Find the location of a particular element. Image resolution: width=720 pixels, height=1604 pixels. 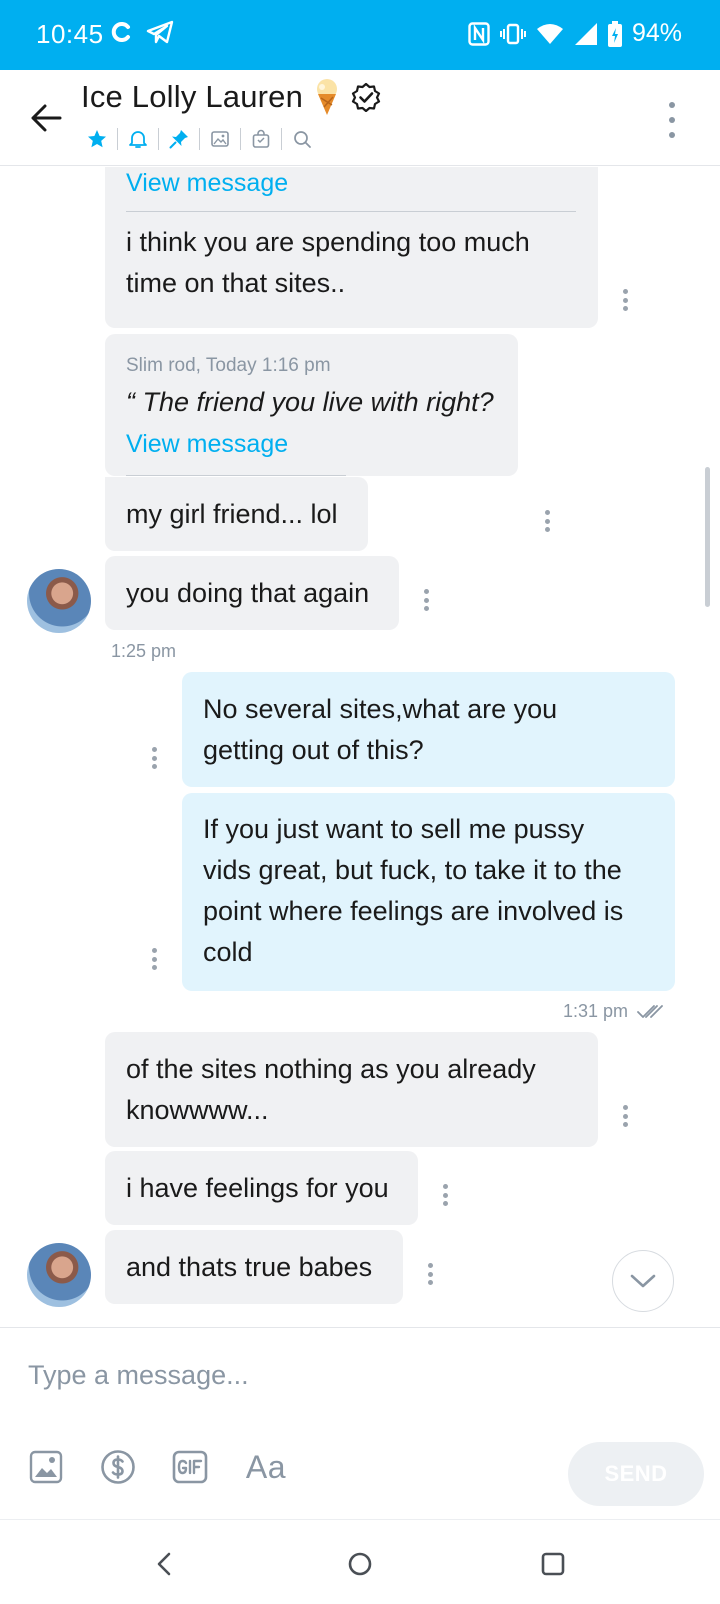

read-receipt-icon is located at coordinates (650, 1011).